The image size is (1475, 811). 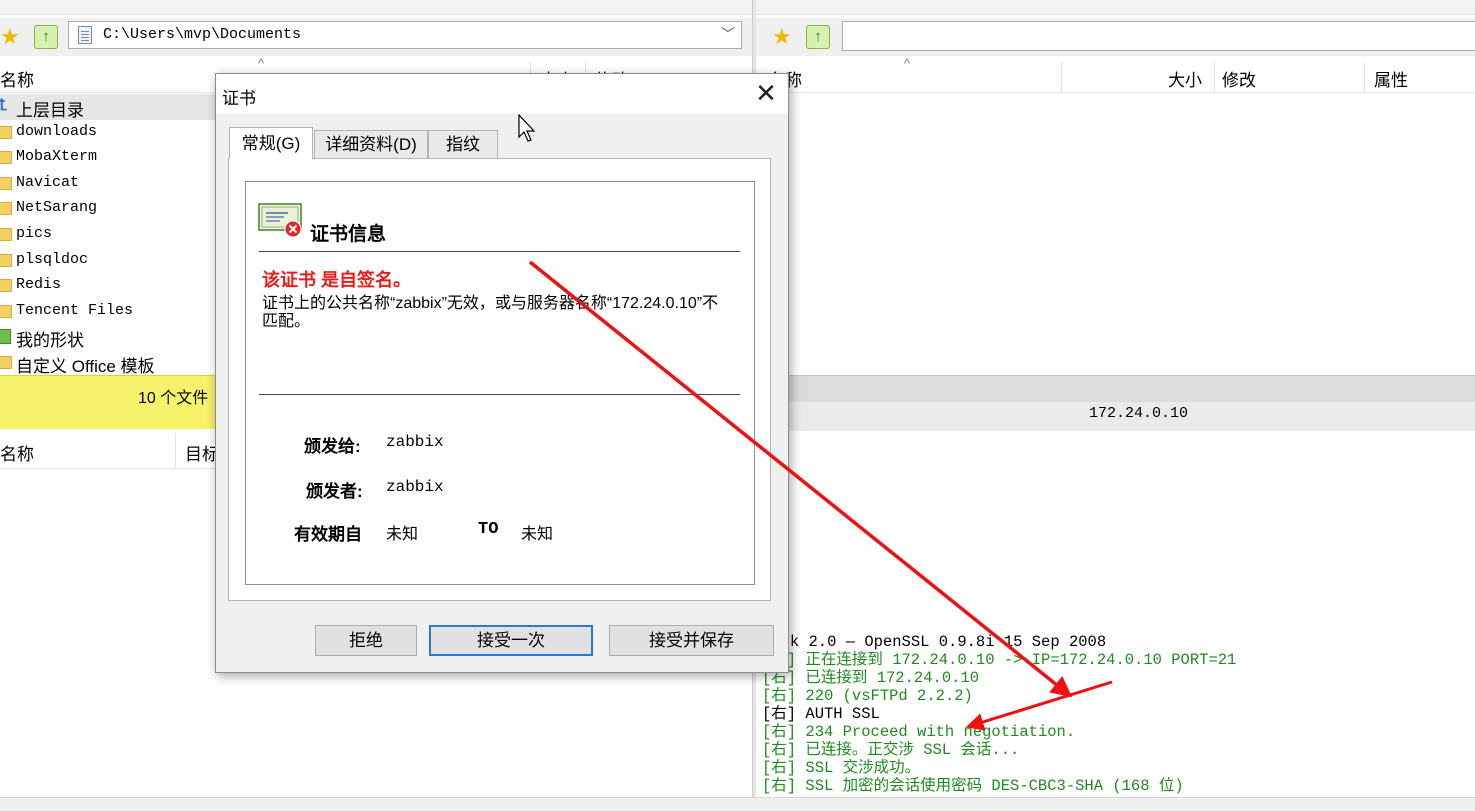 I want to click on annotation-arrow, so click(x=1039, y=705).